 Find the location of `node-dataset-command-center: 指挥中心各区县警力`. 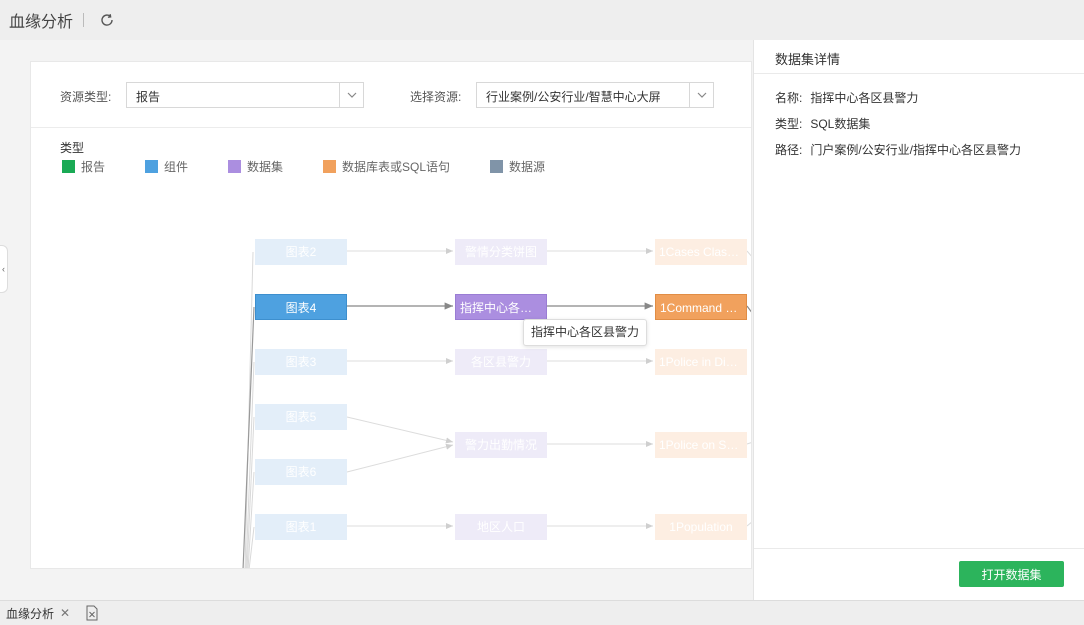

node-dataset-command-center: 指挥中心各区县警力 is located at coordinates (501, 307).